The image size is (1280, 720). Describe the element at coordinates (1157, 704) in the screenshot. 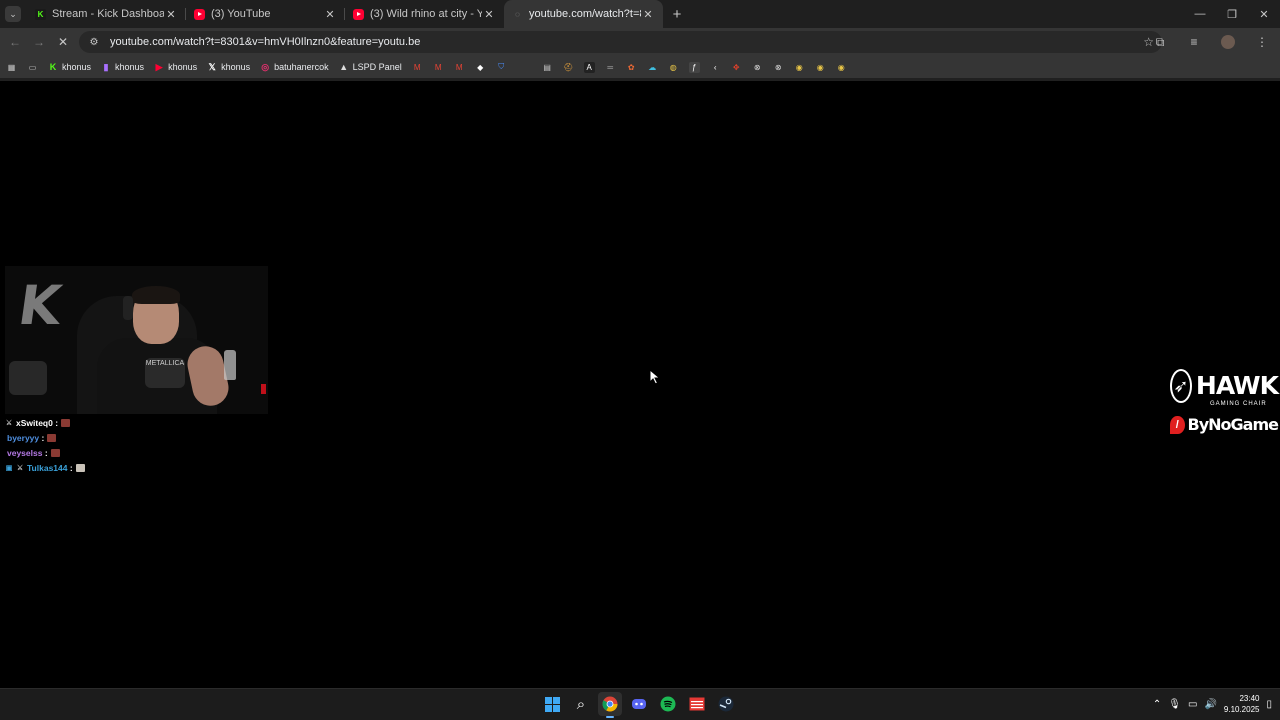

I see `chevron-up-icon: ⌃` at that location.